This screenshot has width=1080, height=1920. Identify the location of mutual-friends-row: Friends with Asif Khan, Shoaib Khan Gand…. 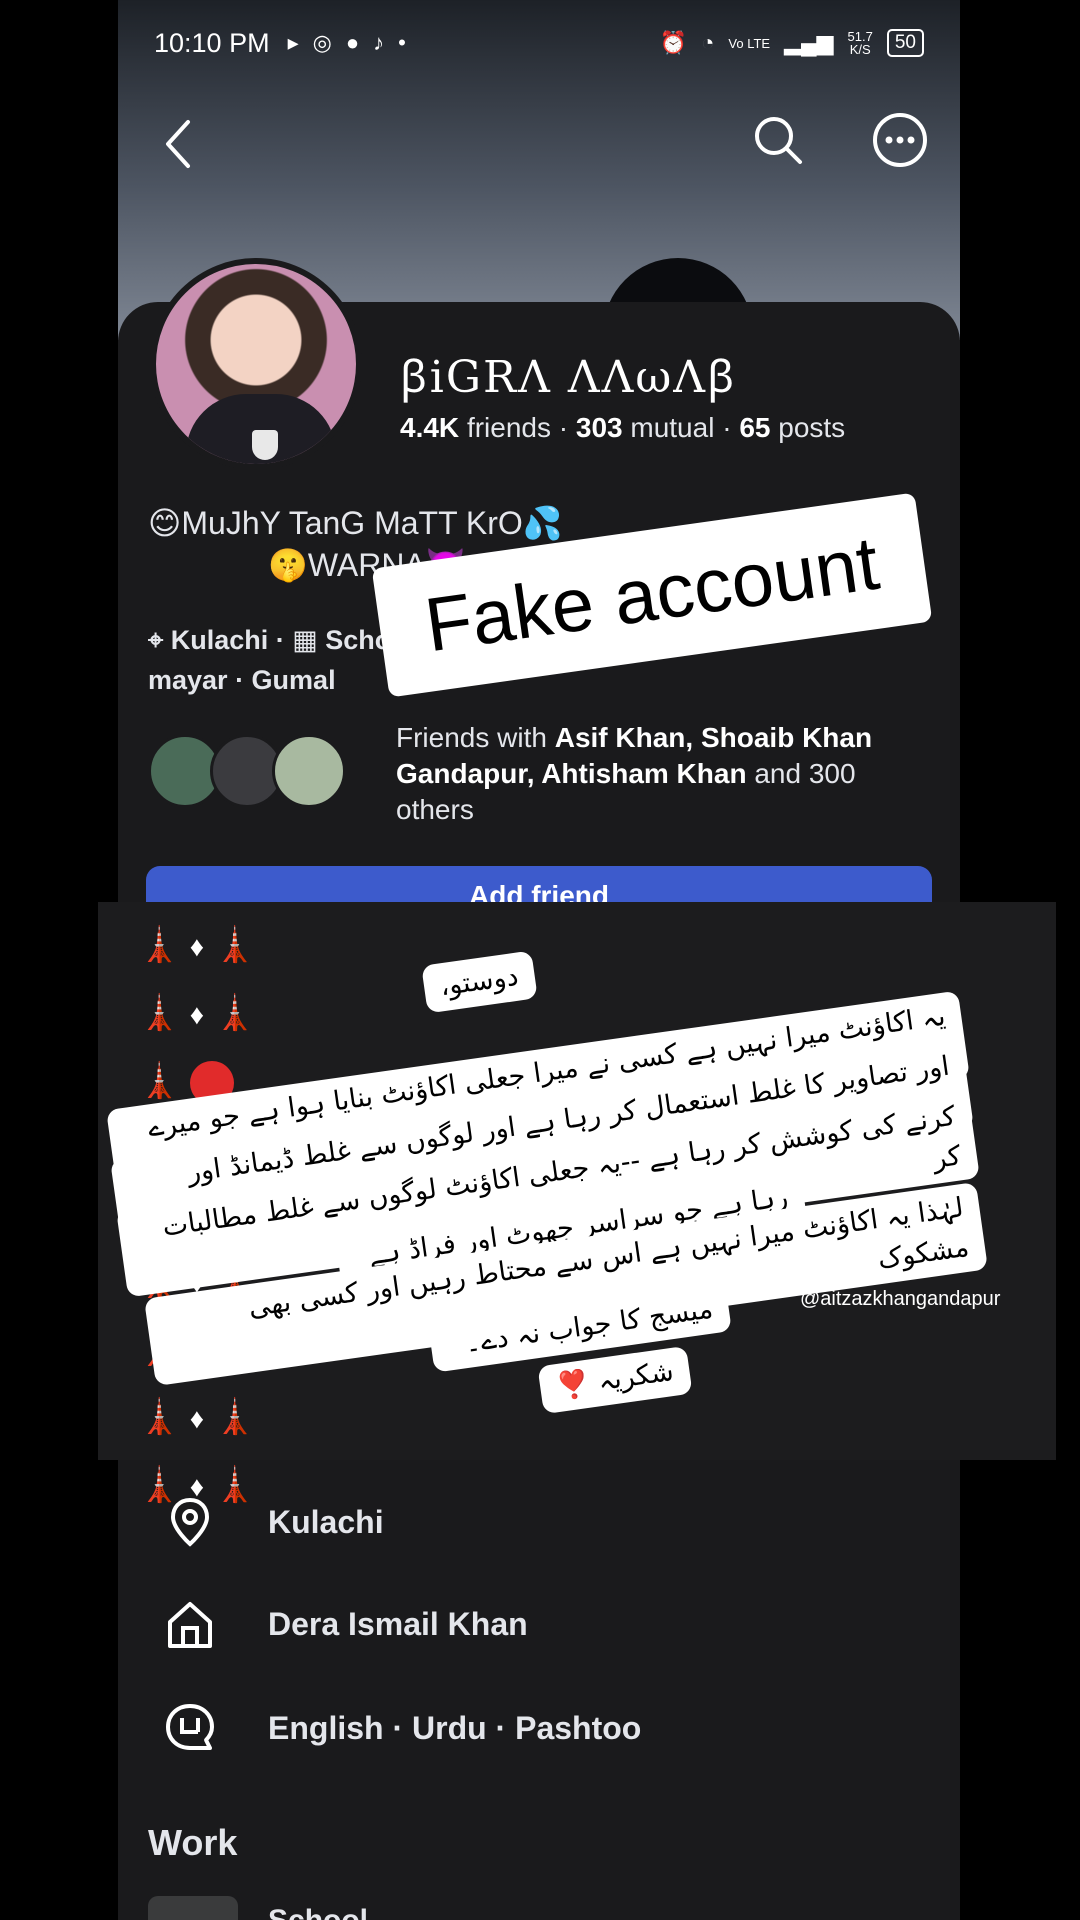
(543, 775).